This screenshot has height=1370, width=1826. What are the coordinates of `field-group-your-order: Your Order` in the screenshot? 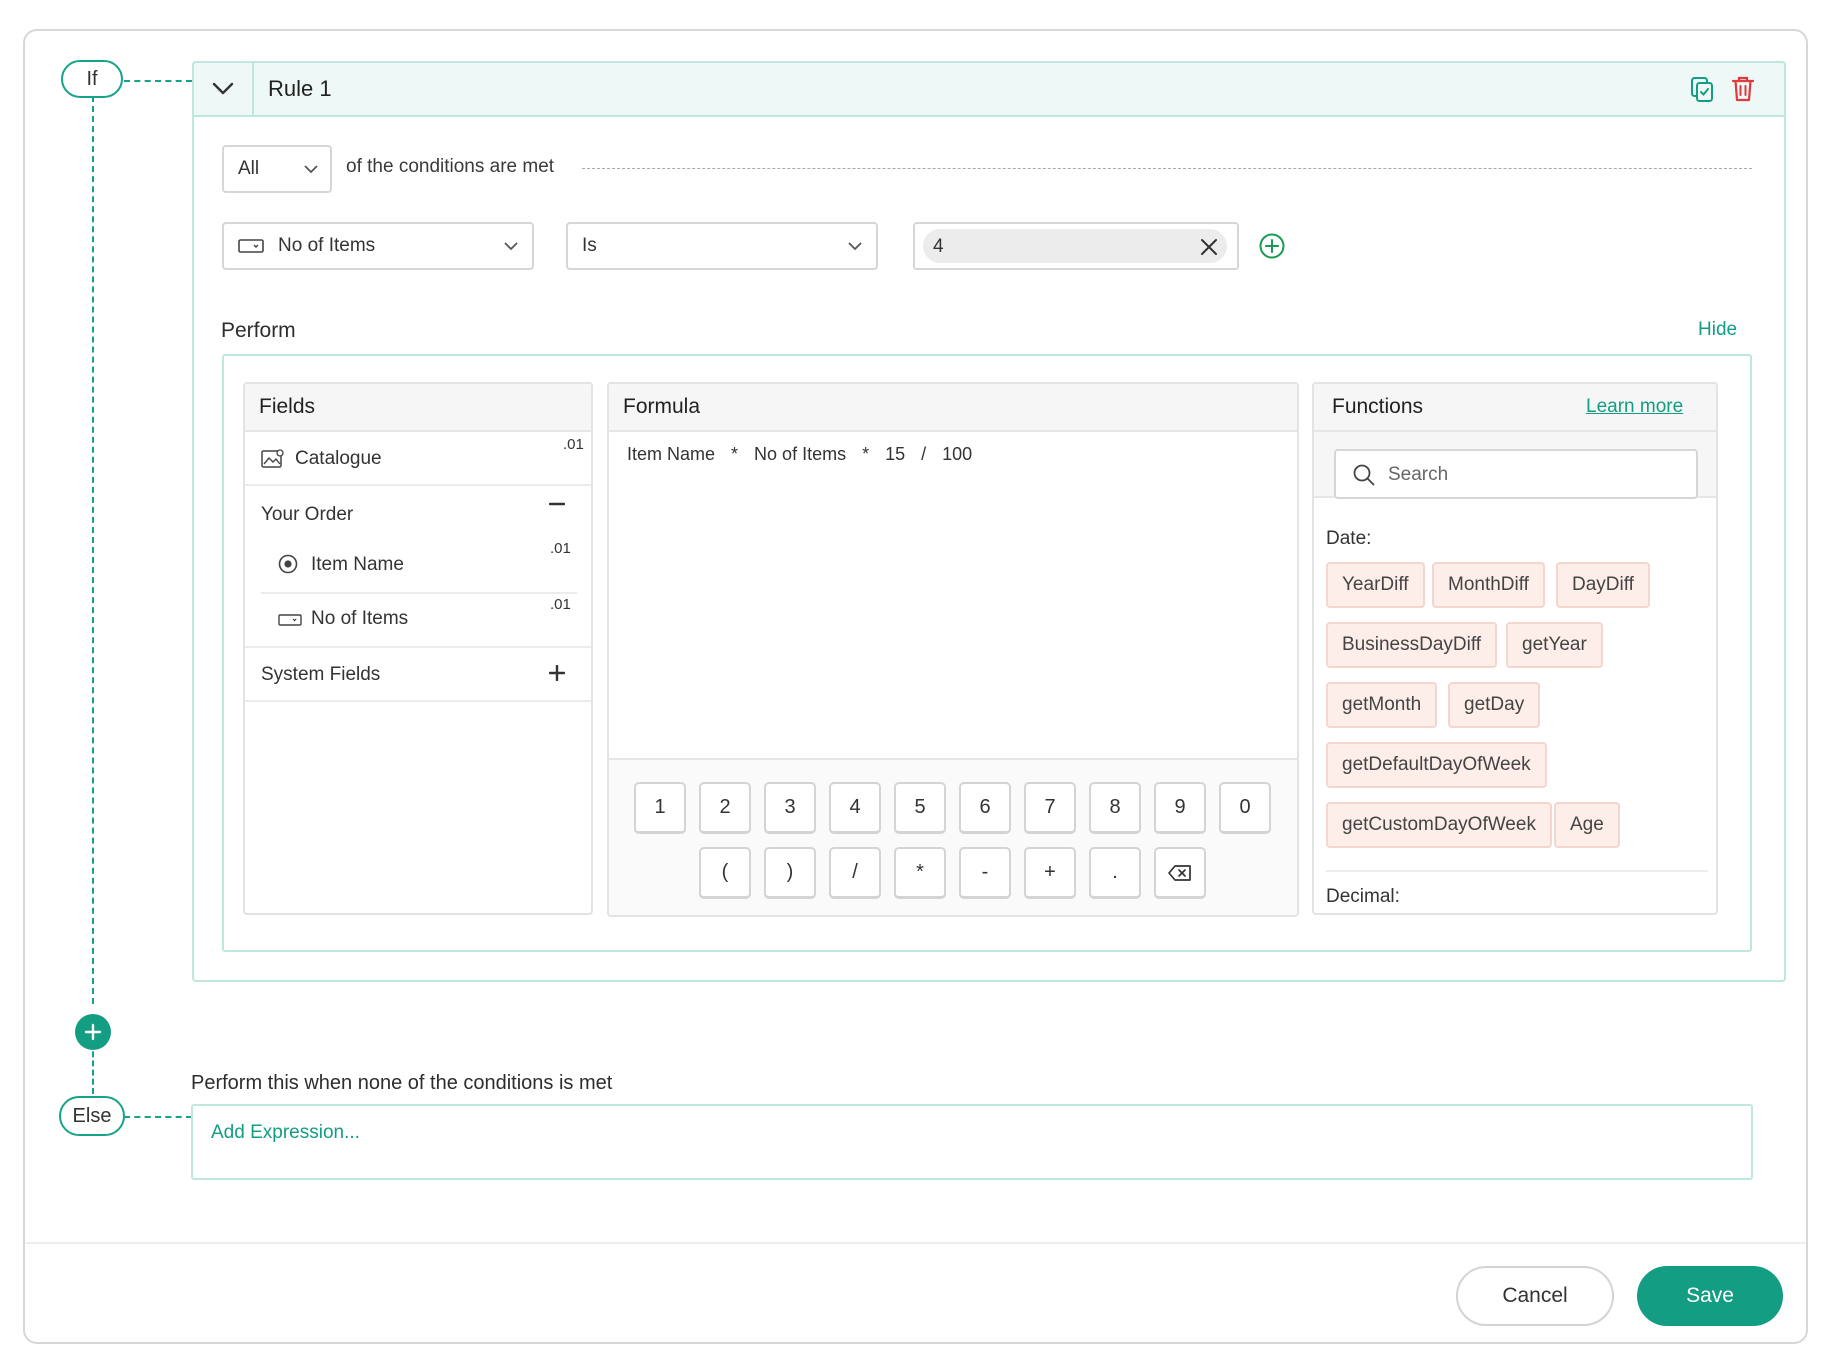 It's located at (418, 512).